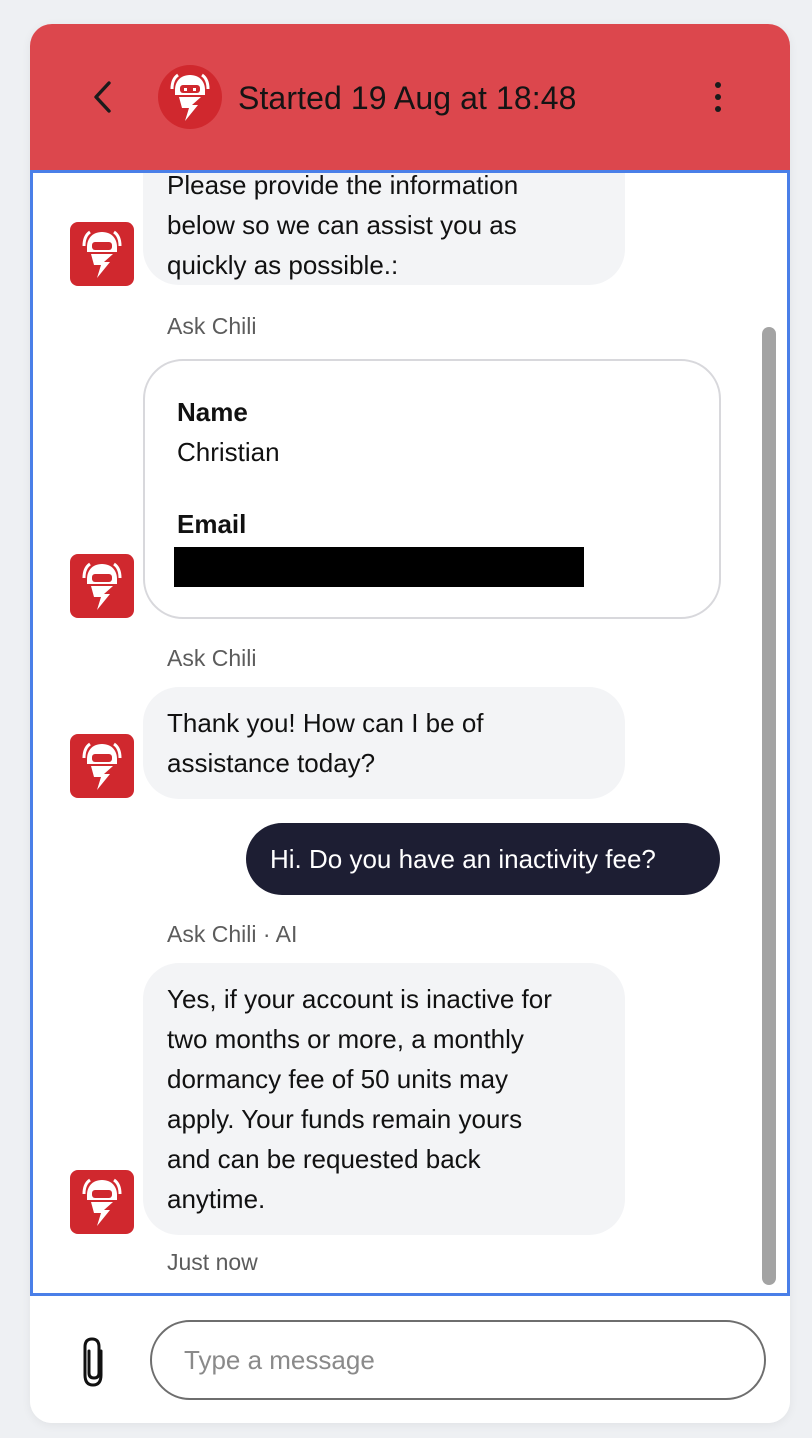 The height and width of the screenshot is (1438, 812). I want to click on chevron-left-icon, so click(102, 97).